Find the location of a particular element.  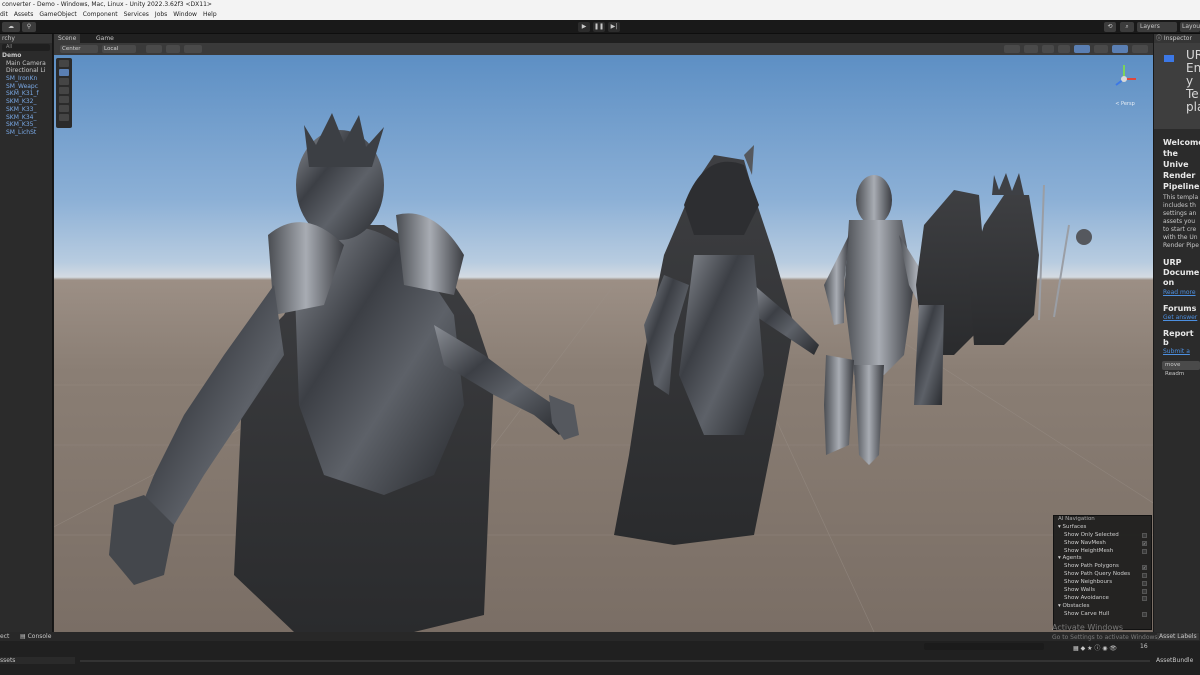

submit-link: Submit a is located at coordinates (1177, 351).